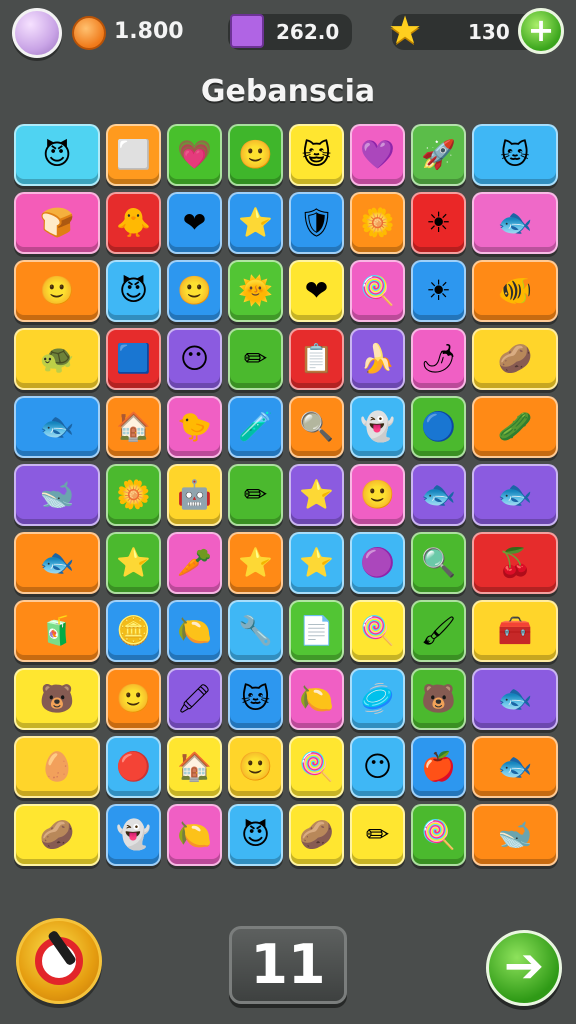  I want to click on game-tile: 🟦, so click(133, 359).